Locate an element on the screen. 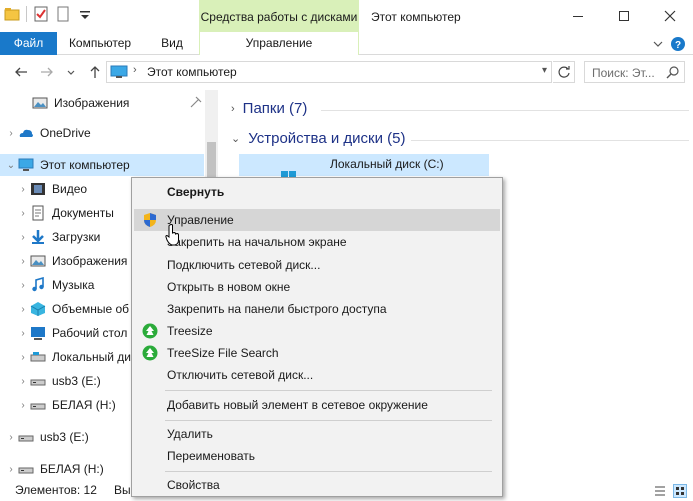 The height and width of the screenshot is (501, 693). up-button is located at coordinates (95, 73).